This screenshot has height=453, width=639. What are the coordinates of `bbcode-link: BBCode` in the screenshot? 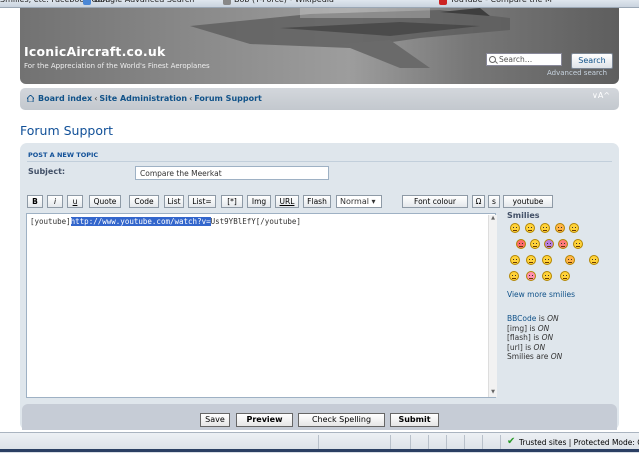 It's located at (521, 318).